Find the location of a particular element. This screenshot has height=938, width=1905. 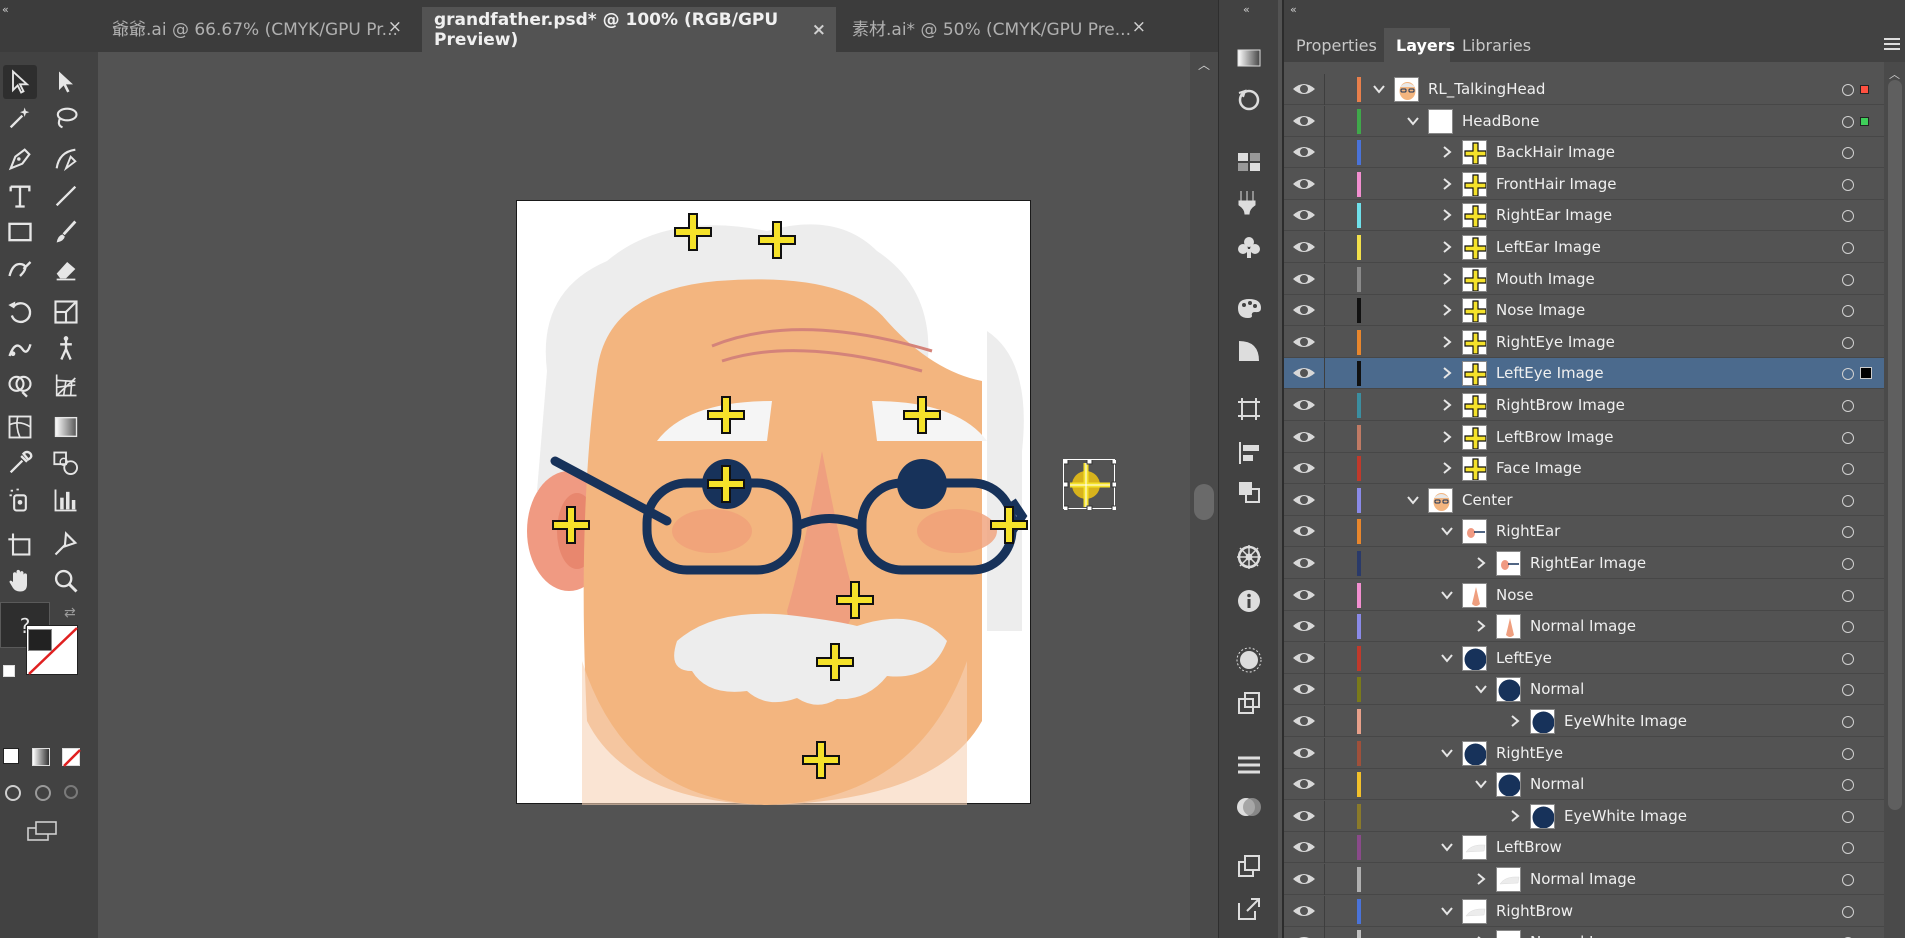

canvas-scroll-thumb is located at coordinates (1204, 502).